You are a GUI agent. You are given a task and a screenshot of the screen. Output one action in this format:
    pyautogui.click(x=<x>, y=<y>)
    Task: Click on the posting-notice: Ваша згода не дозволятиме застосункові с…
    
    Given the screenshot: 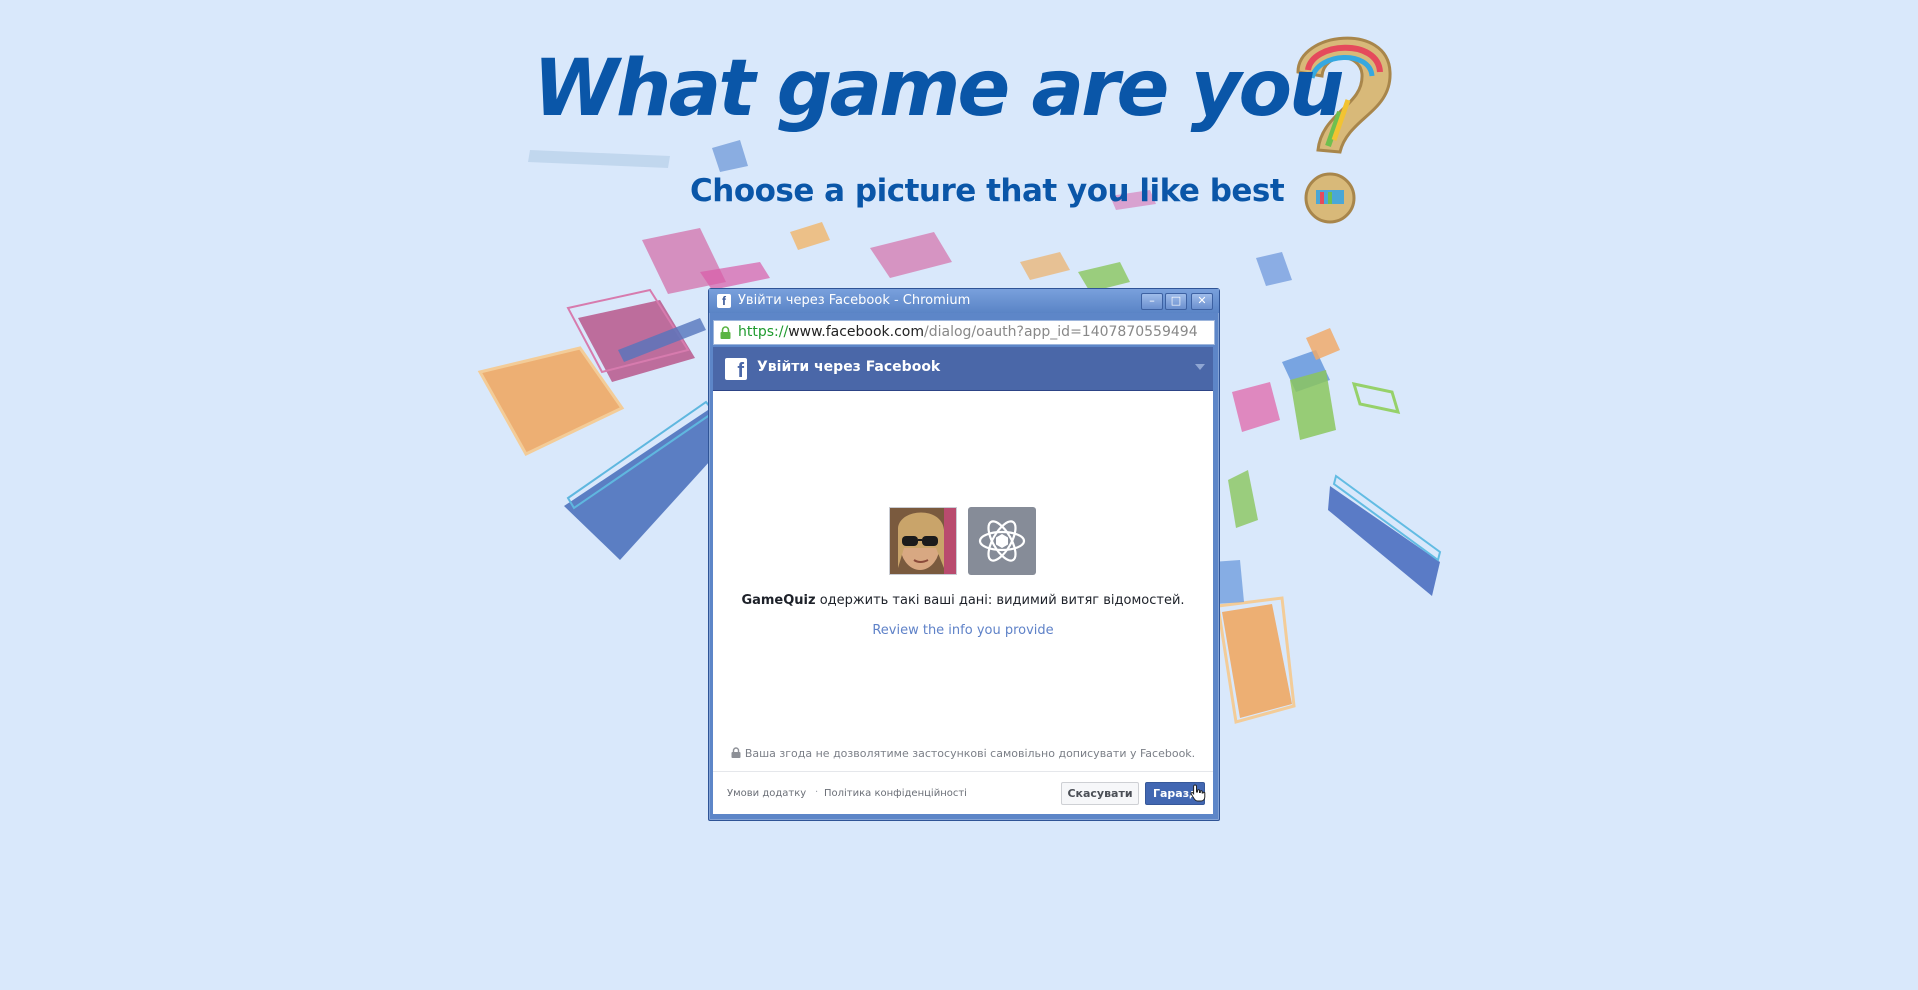 What is the action you would take?
    pyautogui.click(x=963, y=753)
    